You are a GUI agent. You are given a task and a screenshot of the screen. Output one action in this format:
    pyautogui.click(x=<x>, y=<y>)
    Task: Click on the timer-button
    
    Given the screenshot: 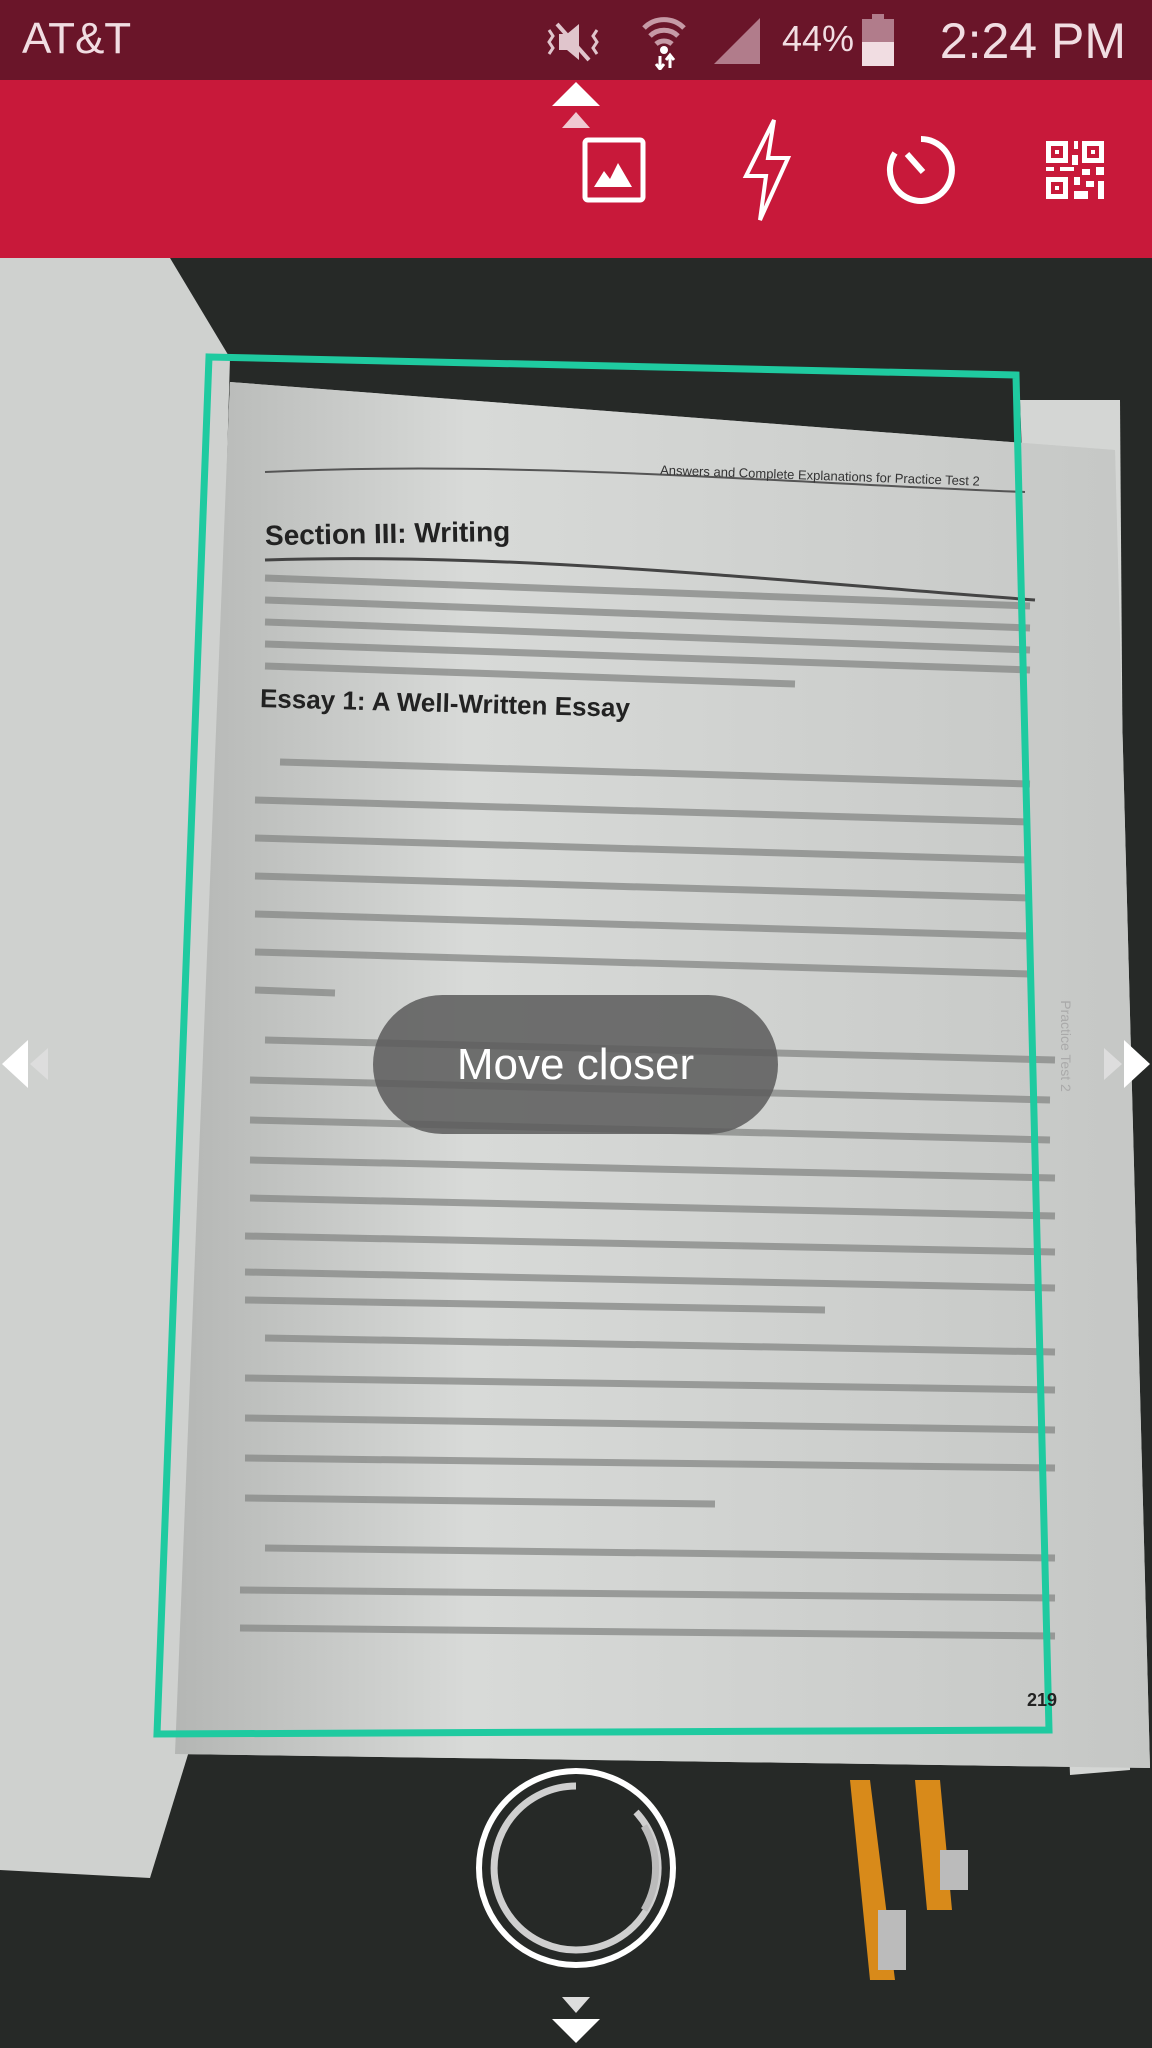 What is the action you would take?
    pyautogui.click(x=921, y=170)
    